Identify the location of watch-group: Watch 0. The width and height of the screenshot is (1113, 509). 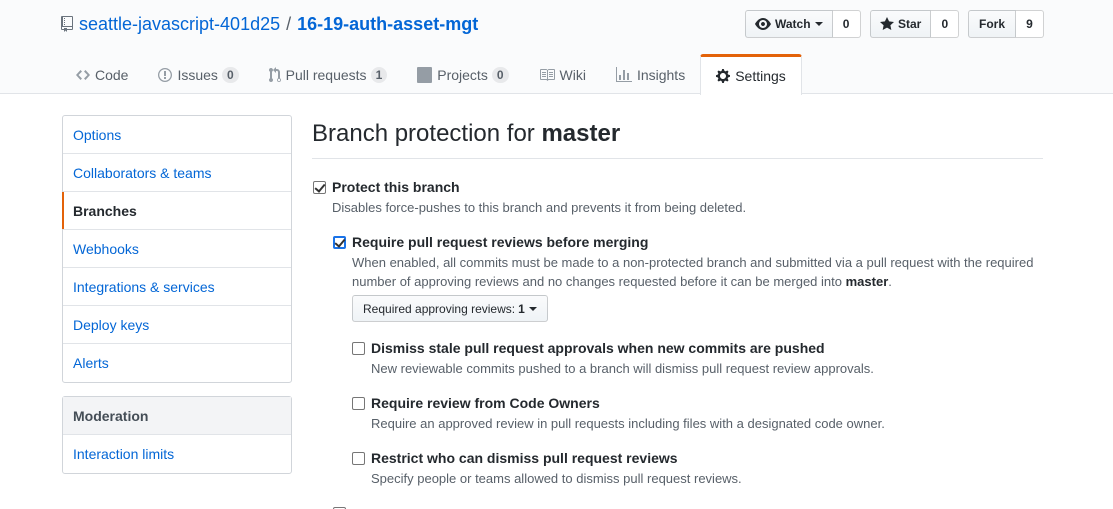
(803, 24).